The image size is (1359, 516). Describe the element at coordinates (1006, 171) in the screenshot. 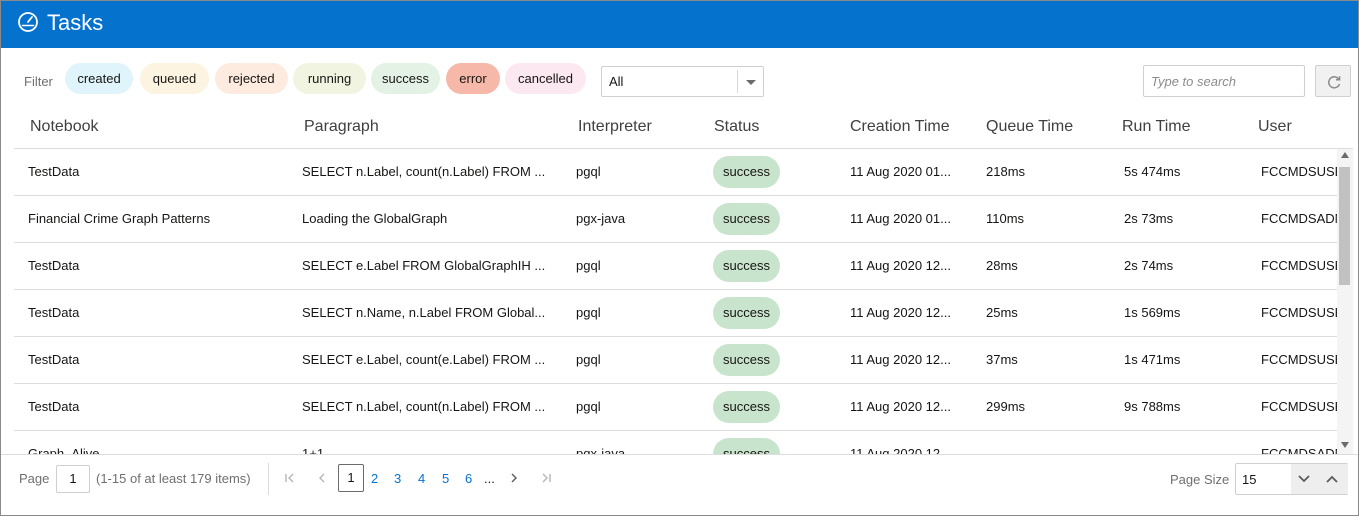

I see `cell-queue-time: 218ms` at that location.